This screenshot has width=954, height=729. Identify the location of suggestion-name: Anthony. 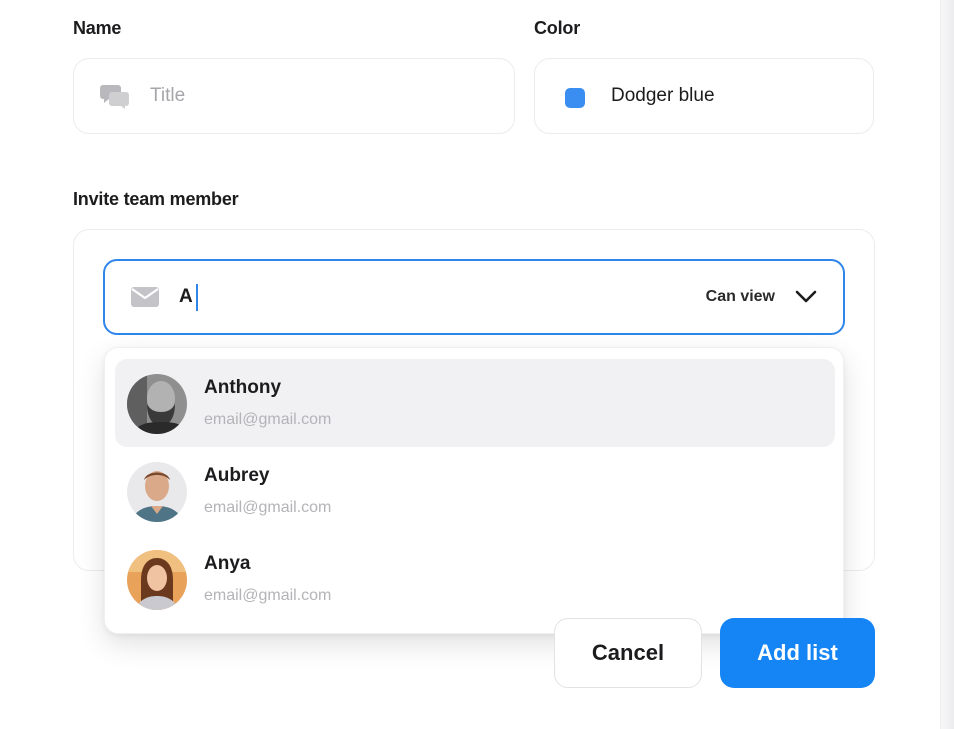
(243, 387).